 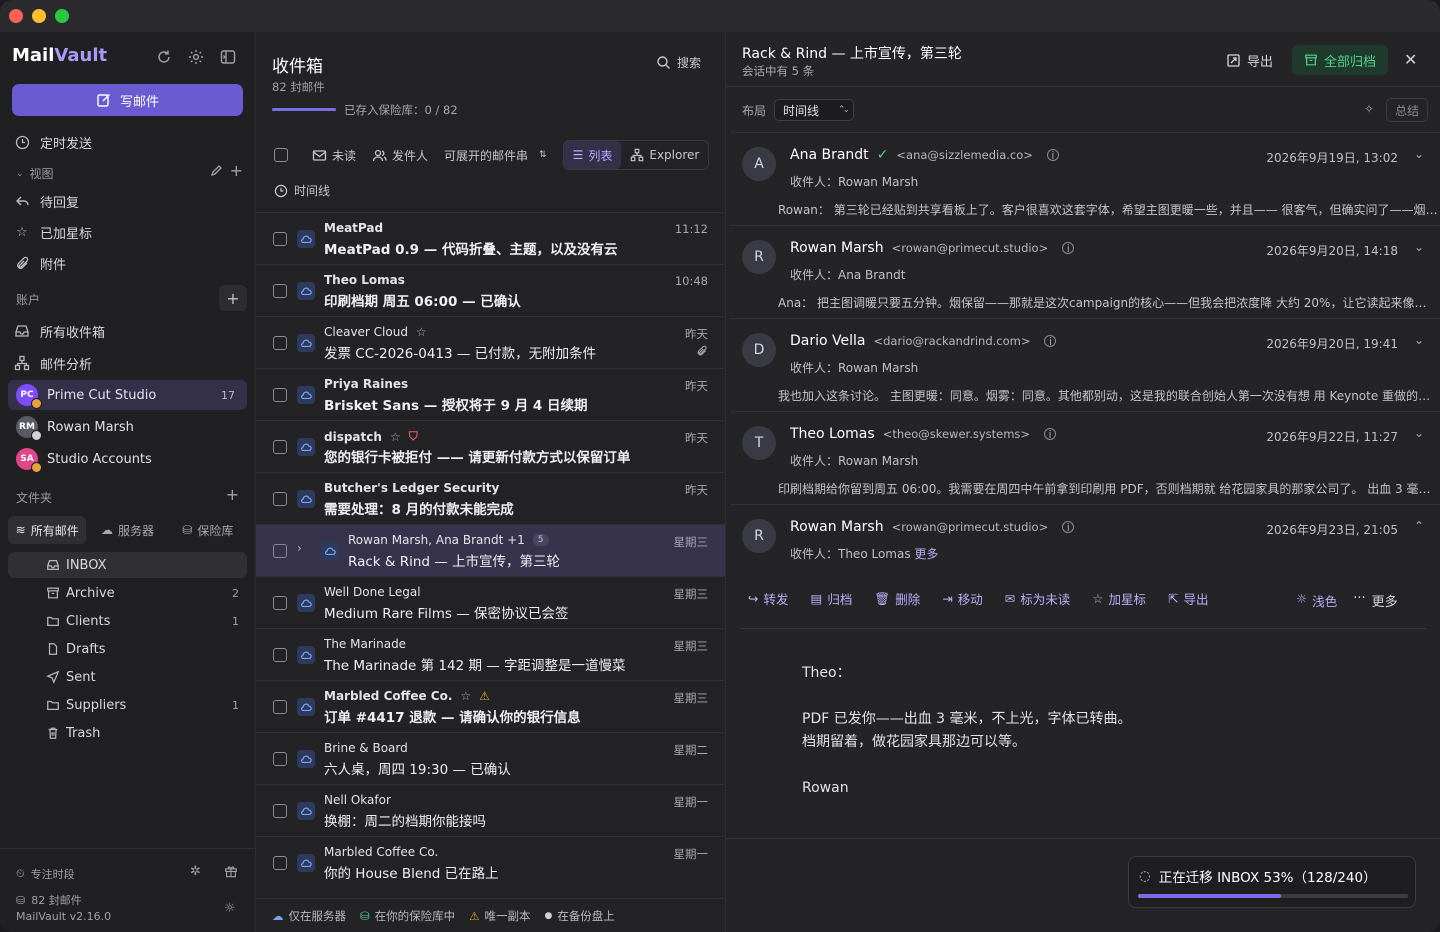 What do you see at coordinates (228, 57) in the screenshot?
I see `sidebar-toggle-icon` at bounding box center [228, 57].